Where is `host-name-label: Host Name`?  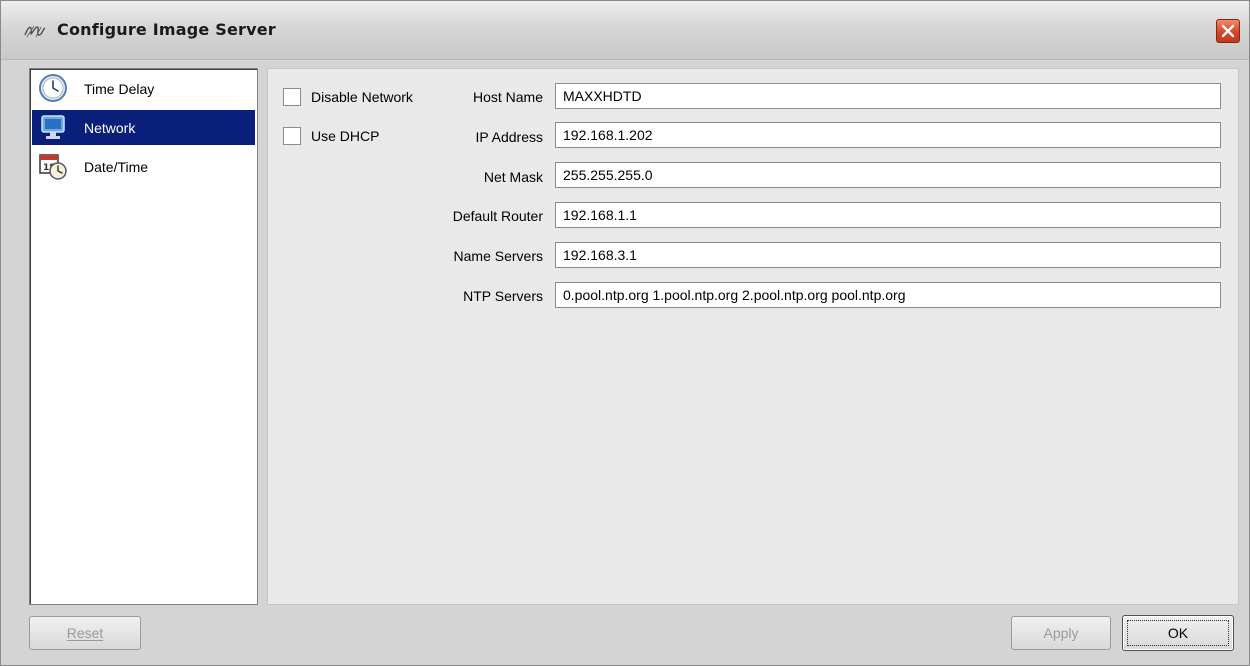
host-name-label: Host Name is located at coordinates (507, 97).